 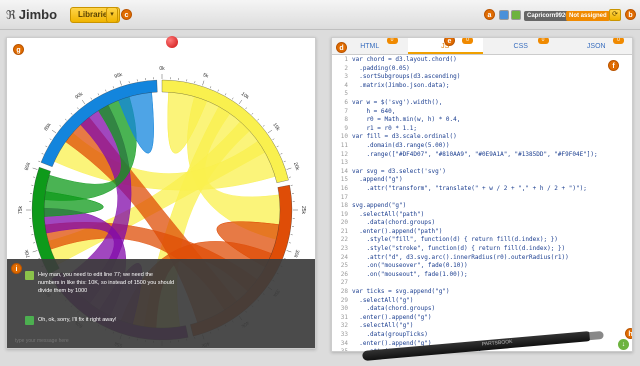 I want to click on code-line: 15 .append("g"), so click(x=482, y=180).